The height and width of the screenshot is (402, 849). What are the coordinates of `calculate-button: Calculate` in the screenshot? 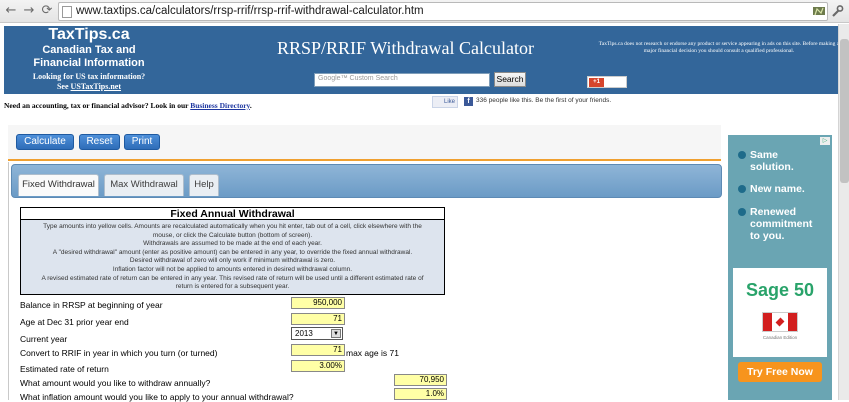 It's located at (45, 142).